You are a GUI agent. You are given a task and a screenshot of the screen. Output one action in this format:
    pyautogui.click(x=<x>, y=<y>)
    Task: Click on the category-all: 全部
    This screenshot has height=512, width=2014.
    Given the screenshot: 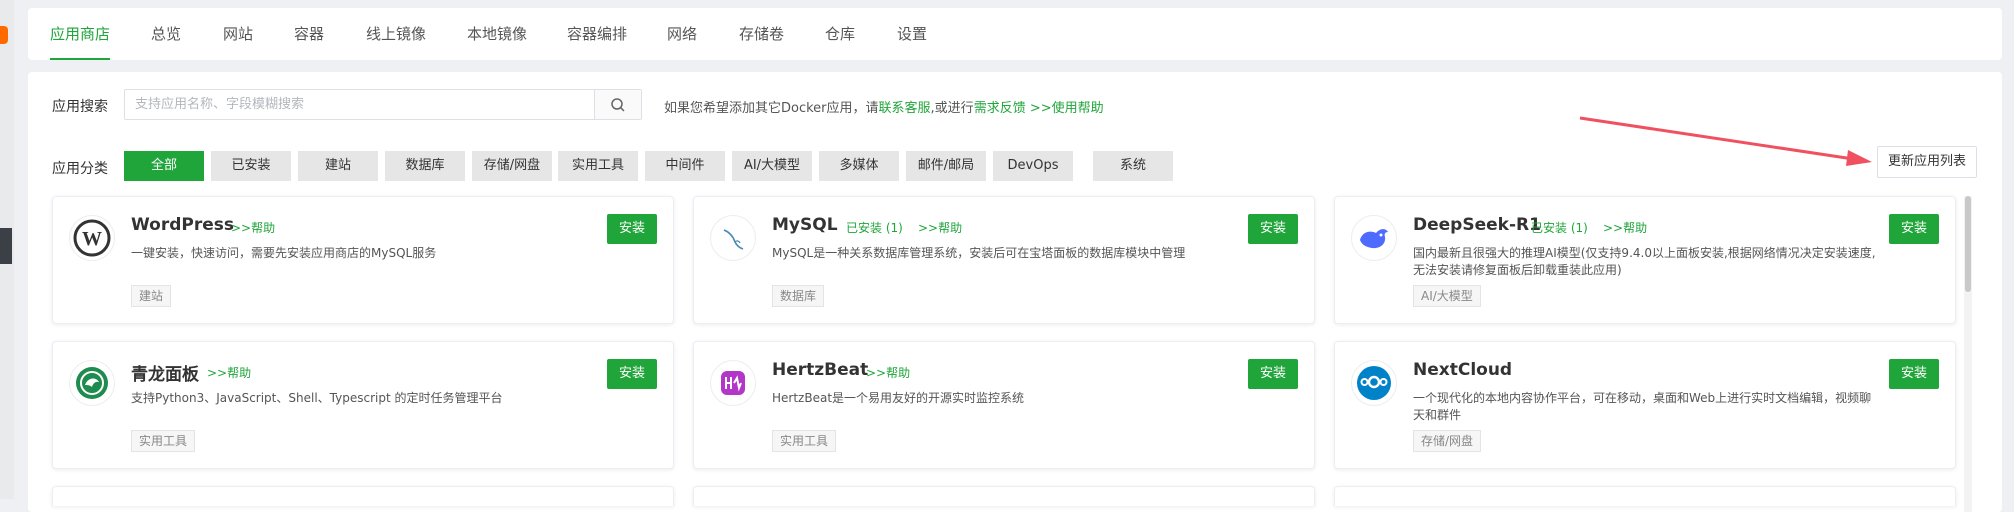 What is the action you would take?
    pyautogui.click(x=164, y=166)
    